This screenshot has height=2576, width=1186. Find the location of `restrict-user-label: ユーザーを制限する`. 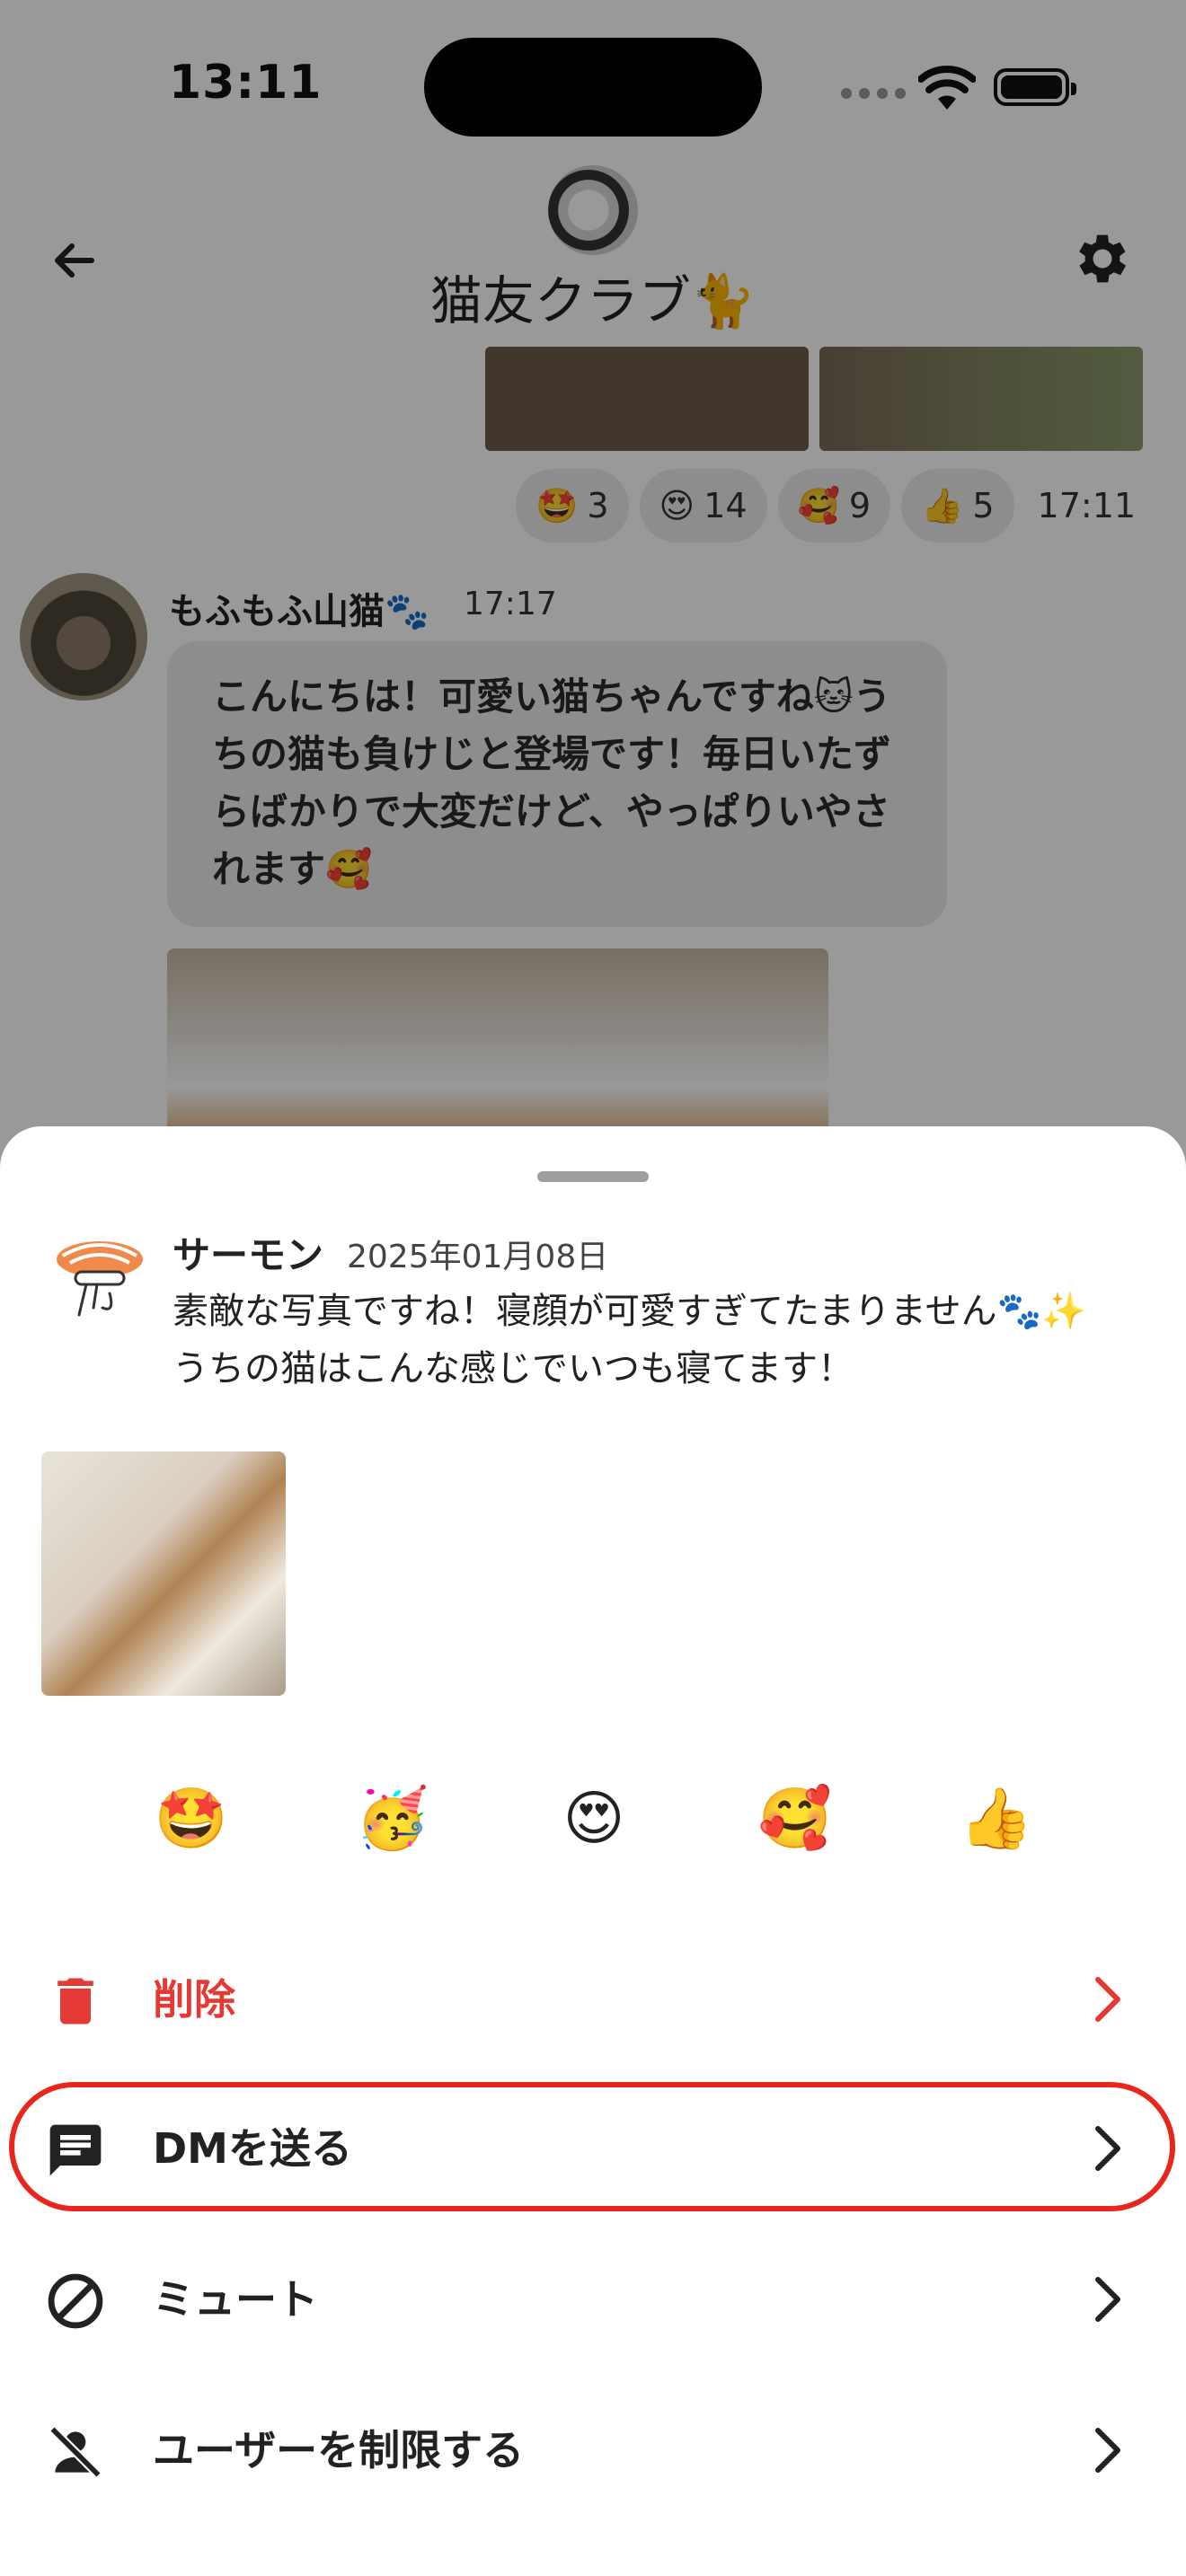

restrict-user-label: ユーザーを制限する is located at coordinates (339, 2450).